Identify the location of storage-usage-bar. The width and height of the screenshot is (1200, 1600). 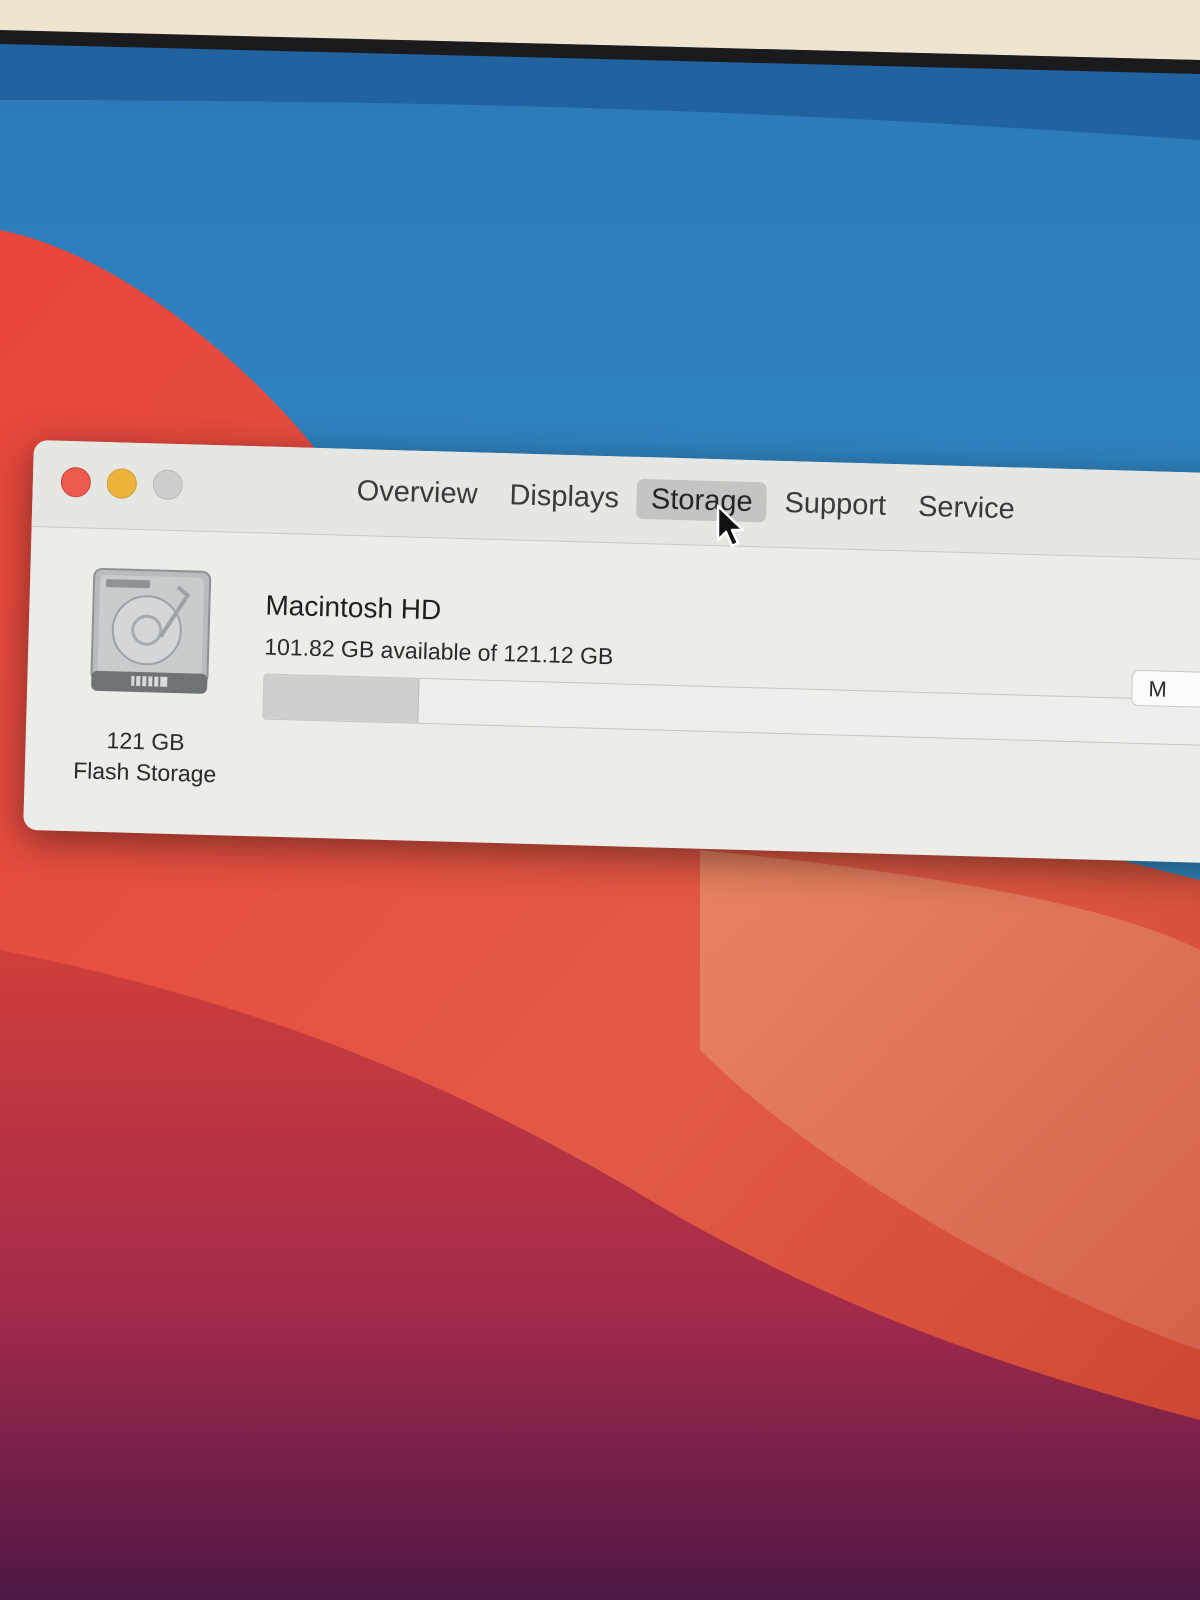
(731, 710).